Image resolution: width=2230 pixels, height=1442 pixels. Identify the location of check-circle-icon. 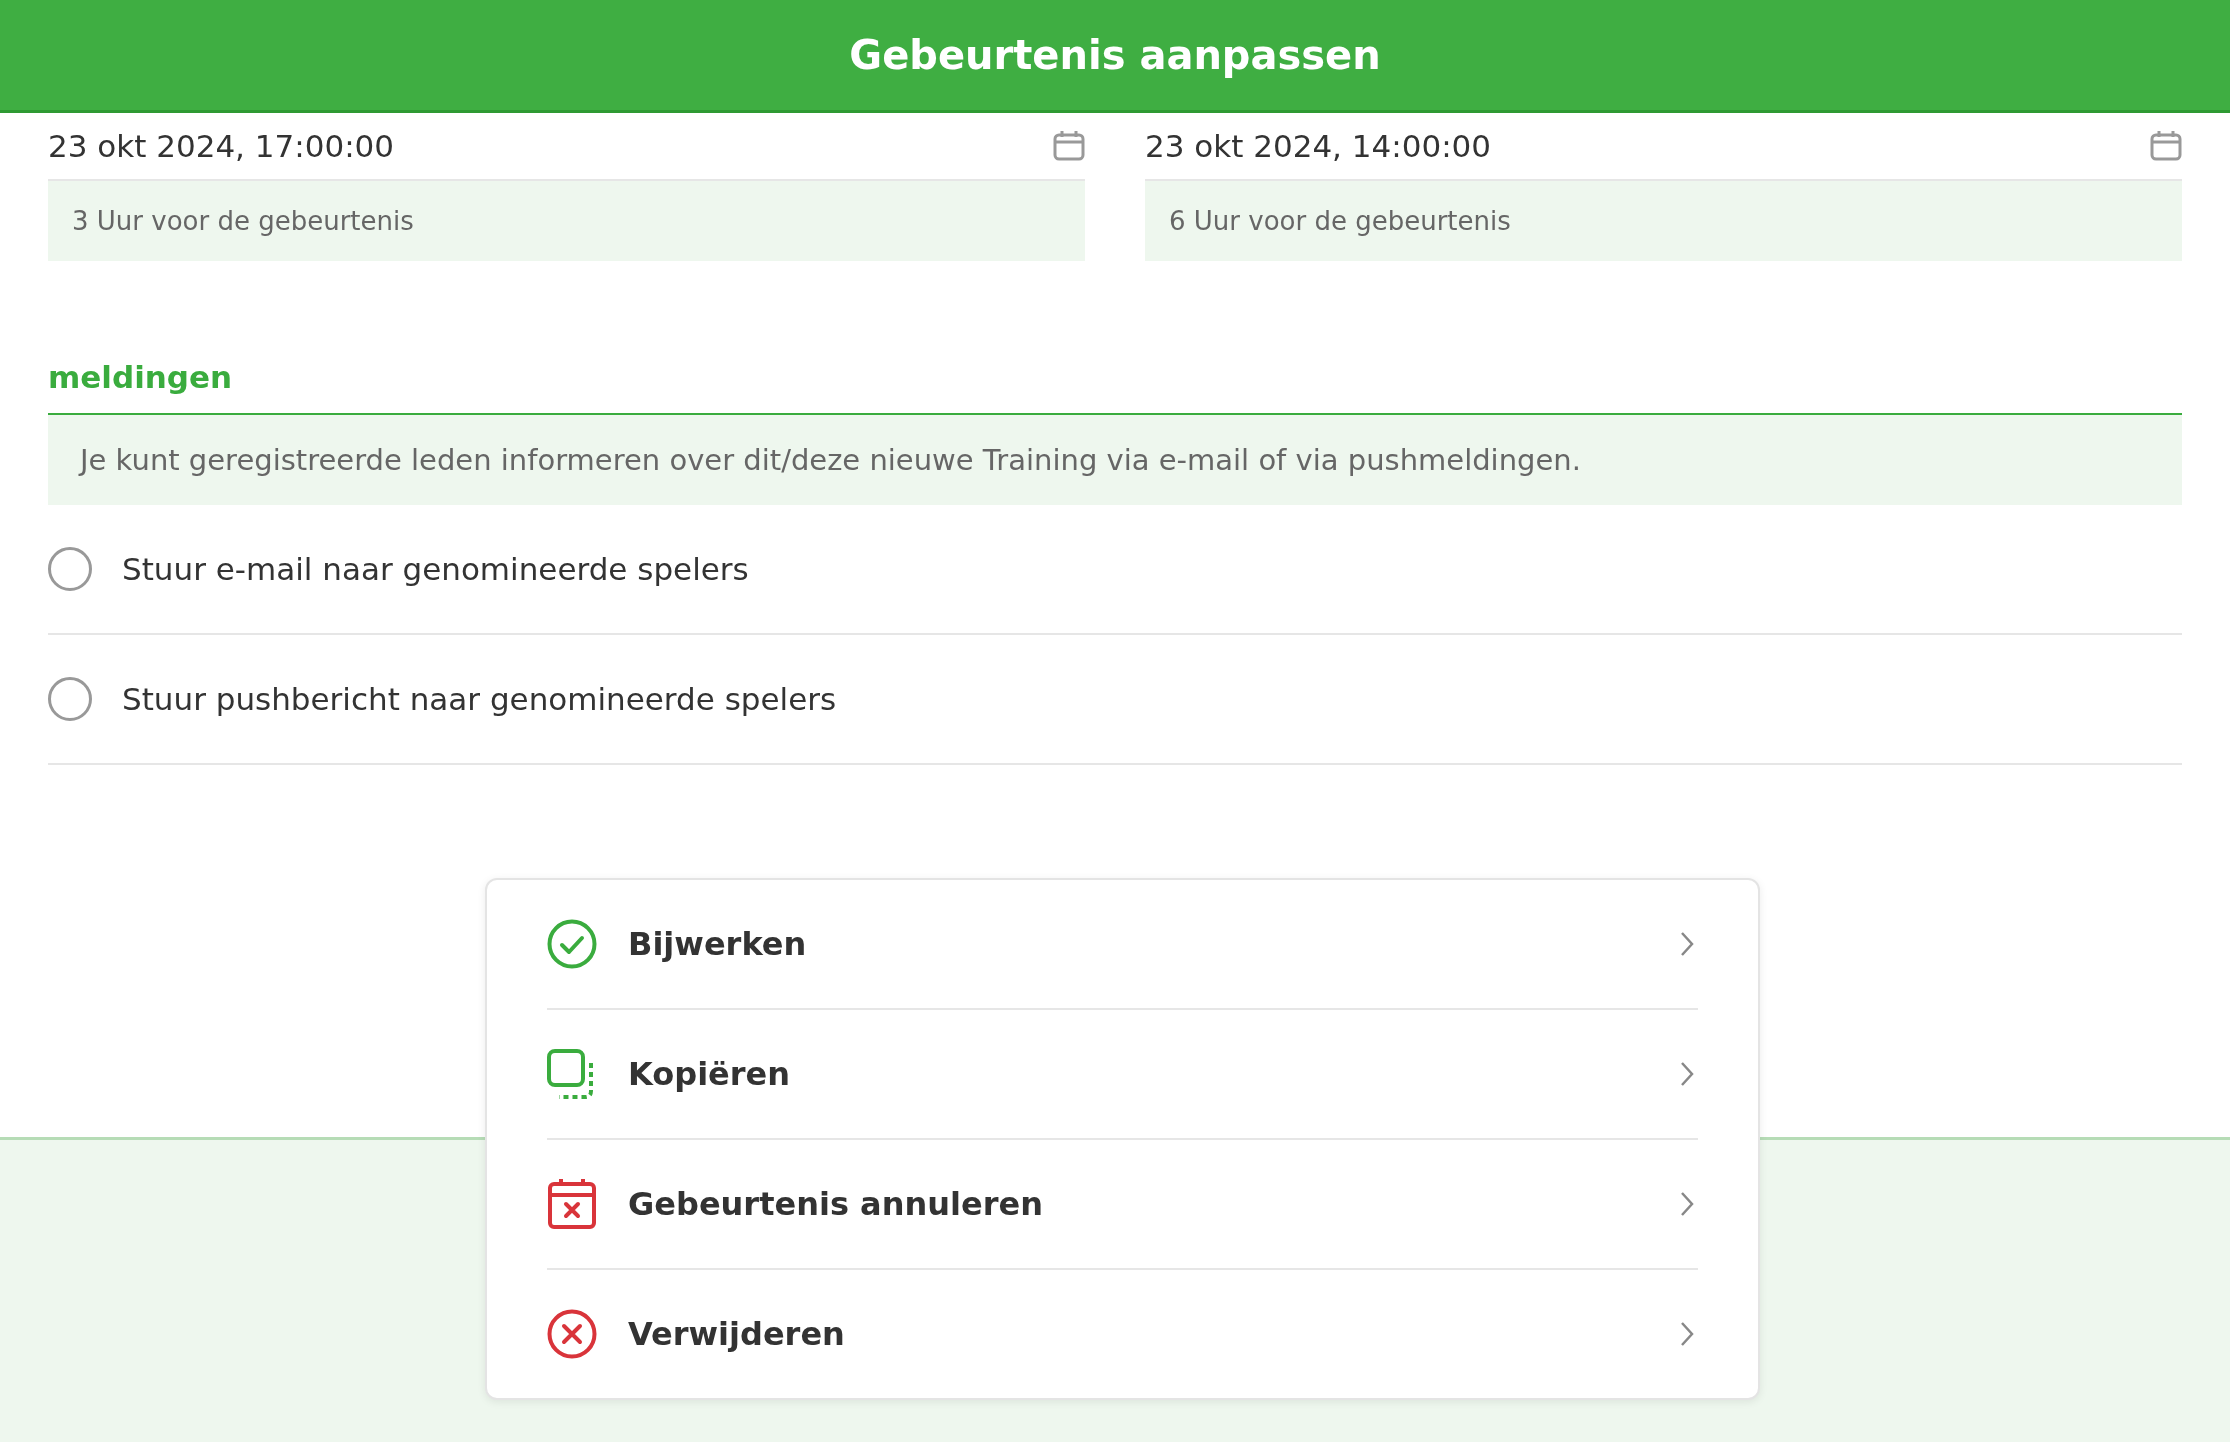
(572, 944).